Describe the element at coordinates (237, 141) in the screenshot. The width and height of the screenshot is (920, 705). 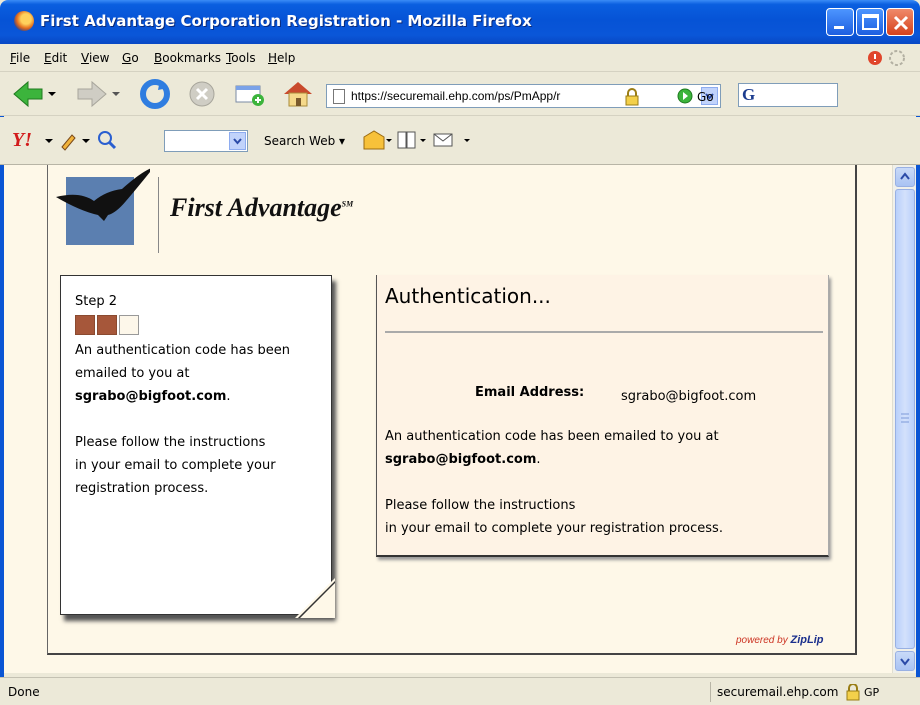
I see `yahoo-search-dropdown` at that location.